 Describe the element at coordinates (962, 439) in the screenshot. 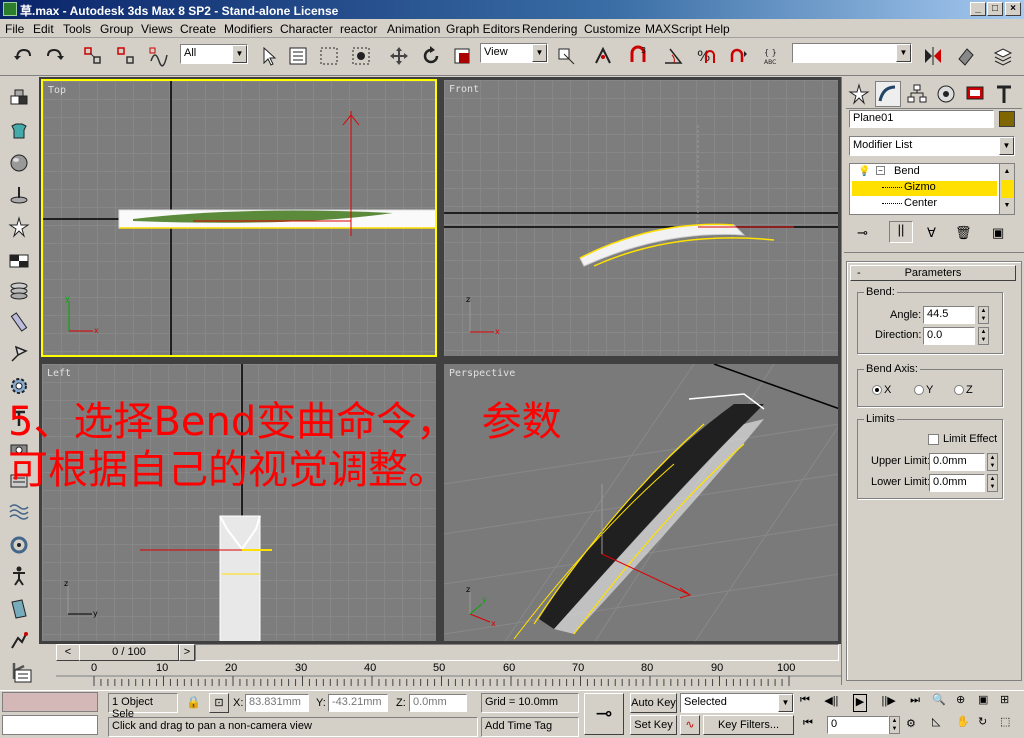

I see `limit-effect-checkbox: Limit Effect` at that location.